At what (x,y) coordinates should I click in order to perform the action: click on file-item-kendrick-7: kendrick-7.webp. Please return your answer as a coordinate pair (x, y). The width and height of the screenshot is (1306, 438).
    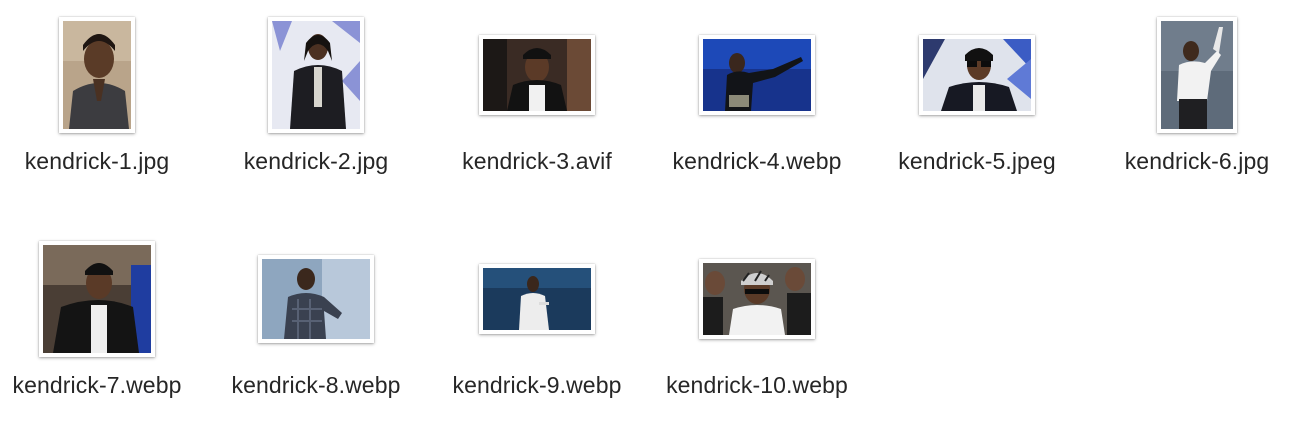
    Looking at the image, I should click on (98, 334).